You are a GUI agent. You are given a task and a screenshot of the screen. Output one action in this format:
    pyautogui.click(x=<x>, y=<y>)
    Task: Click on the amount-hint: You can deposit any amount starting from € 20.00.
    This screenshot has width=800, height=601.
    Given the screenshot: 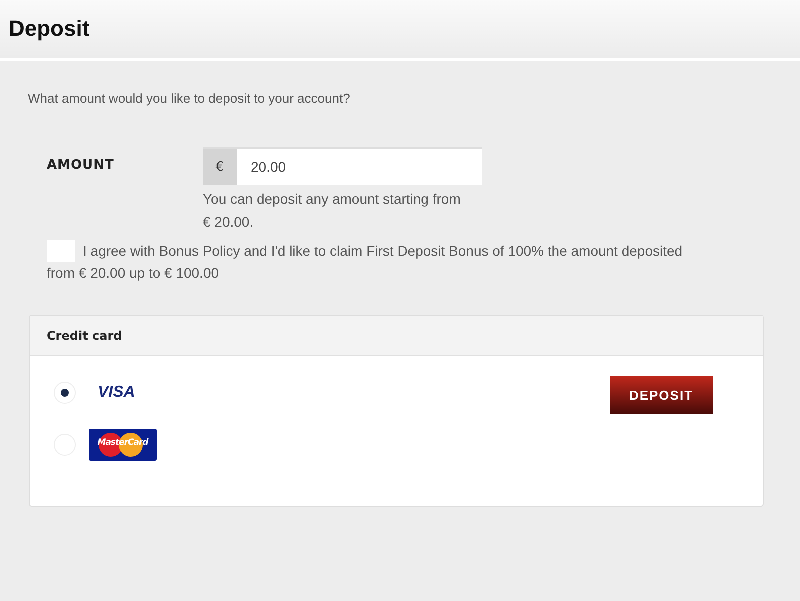 What is the action you would take?
    pyautogui.click(x=332, y=211)
    